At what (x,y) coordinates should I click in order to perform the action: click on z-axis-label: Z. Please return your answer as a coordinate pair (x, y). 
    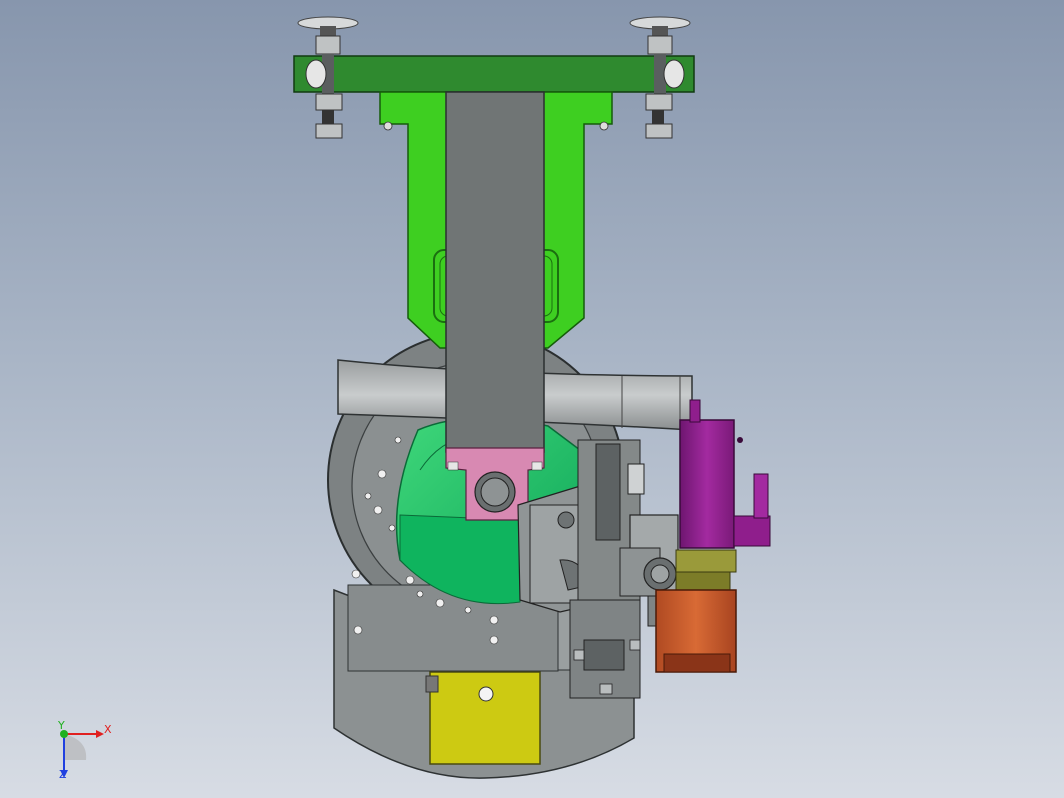
    Looking at the image, I should click on (63, 774).